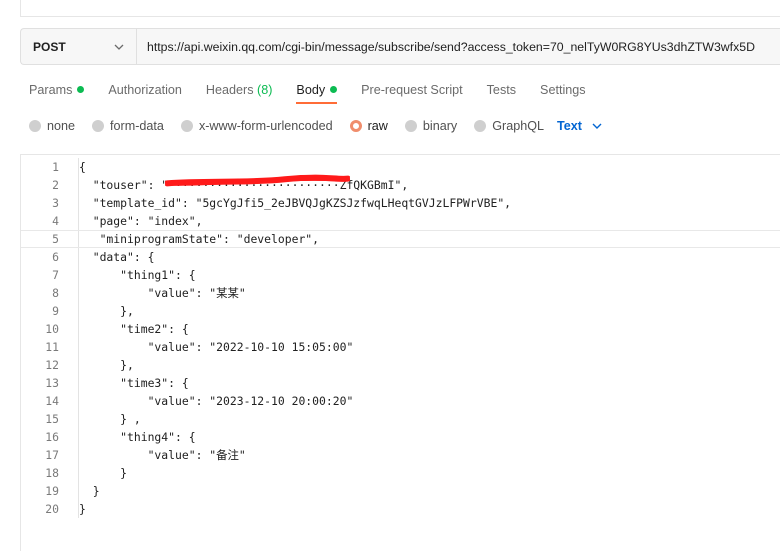  What do you see at coordinates (52, 365) in the screenshot?
I see `line-number: 12` at bounding box center [52, 365].